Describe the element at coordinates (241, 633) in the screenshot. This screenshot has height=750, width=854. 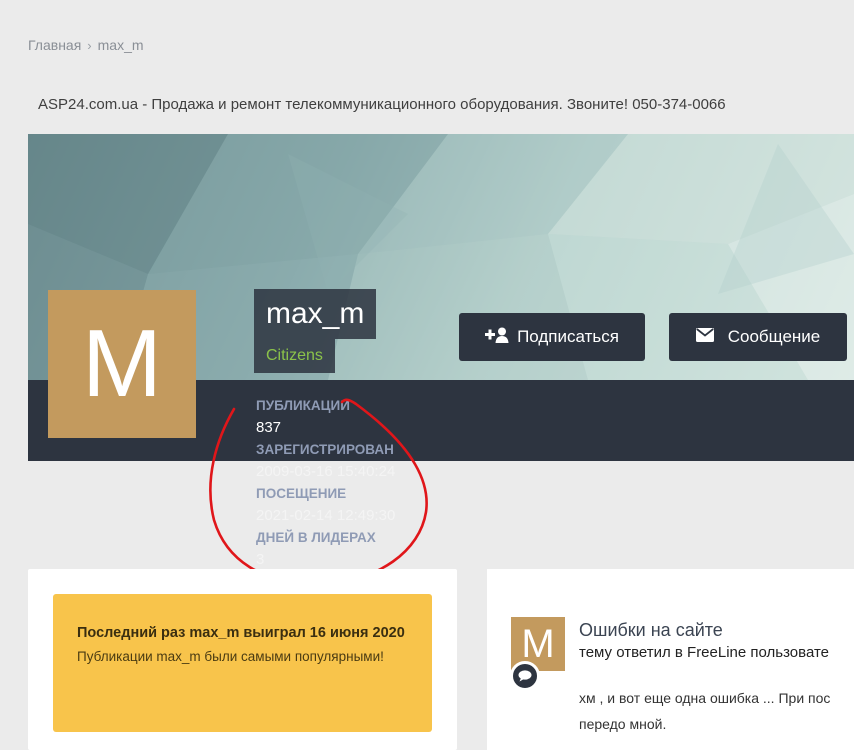
I see `leader-title: Последний раз max_m выиграл 16 июня 2020` at that location.